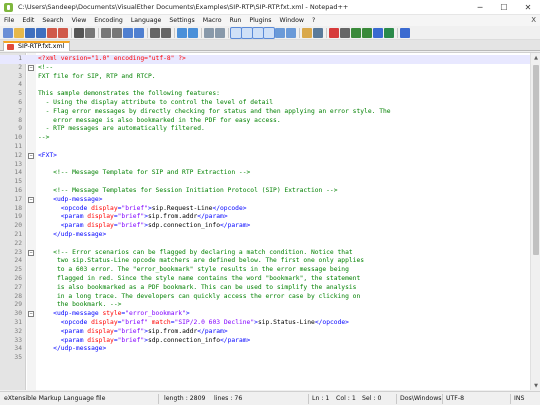 The height and width of the screenshot is (405, 540). Describe the element at coordinates (535, 58) in the screenshot. I see `scroll-up-icon: ▲` at that location.